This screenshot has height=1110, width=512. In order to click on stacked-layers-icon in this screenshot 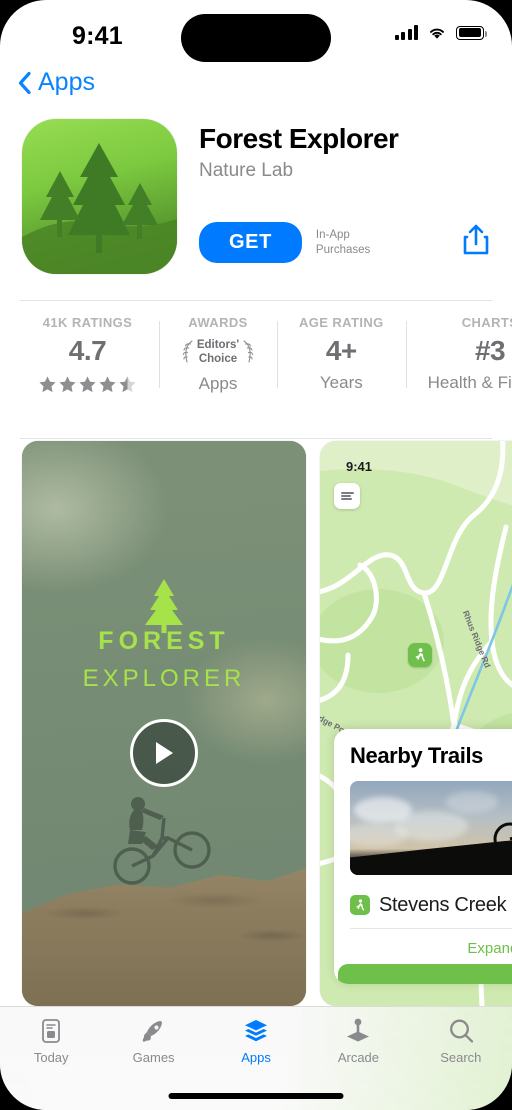, I will do `click(256, 1031)`.